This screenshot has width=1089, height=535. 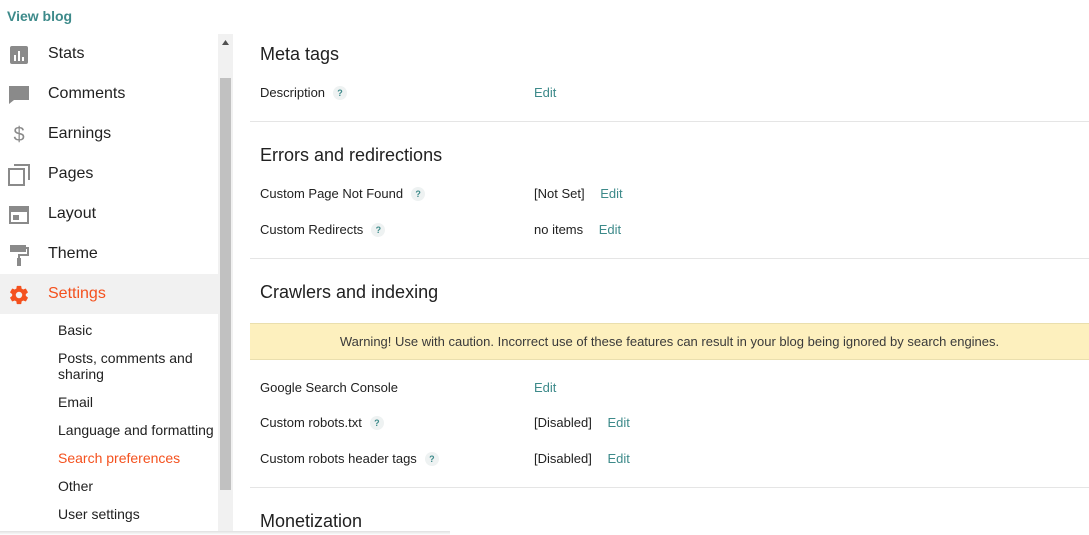 What do you see at coordinates (618, 458) in the screenshot?
I see `custom-robots-header-tags-edit-link: Edit` at bounding box center [618, 458].